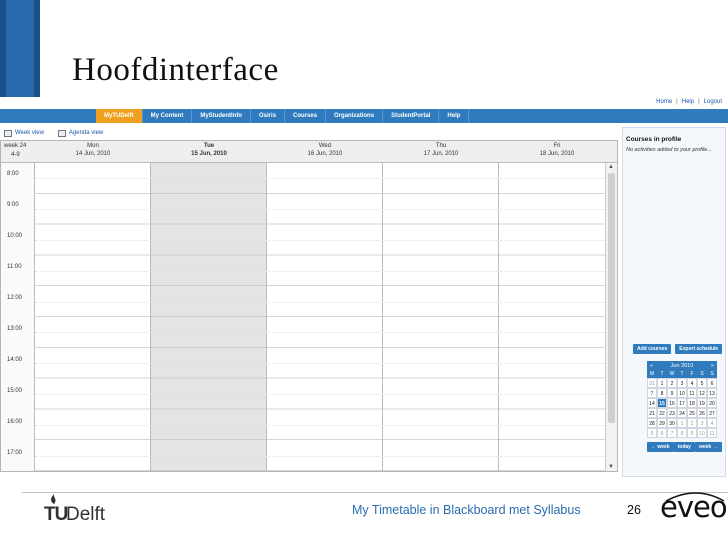 Image resolution: width=728 pixels, height=546 pixels. What do you see at coordinates (692, 413) in the screenshot?
I see `mini-day: 25` at bounding box center [692, 413].